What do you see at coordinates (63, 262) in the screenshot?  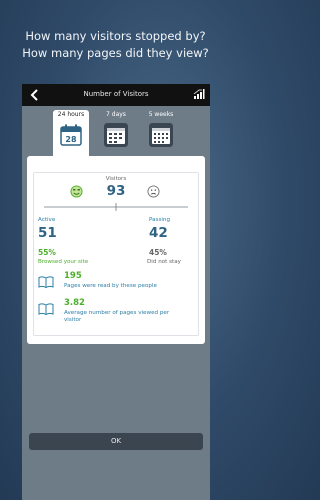 I see `active-caption: Browsed your site` at bounding box center [63, 262].